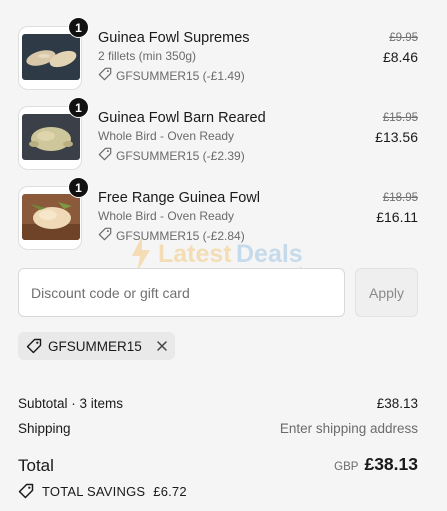 The width and height of the screenshot is (447, 511). I want to click on applied-code: GFSUMMER15, so click(95, 346).